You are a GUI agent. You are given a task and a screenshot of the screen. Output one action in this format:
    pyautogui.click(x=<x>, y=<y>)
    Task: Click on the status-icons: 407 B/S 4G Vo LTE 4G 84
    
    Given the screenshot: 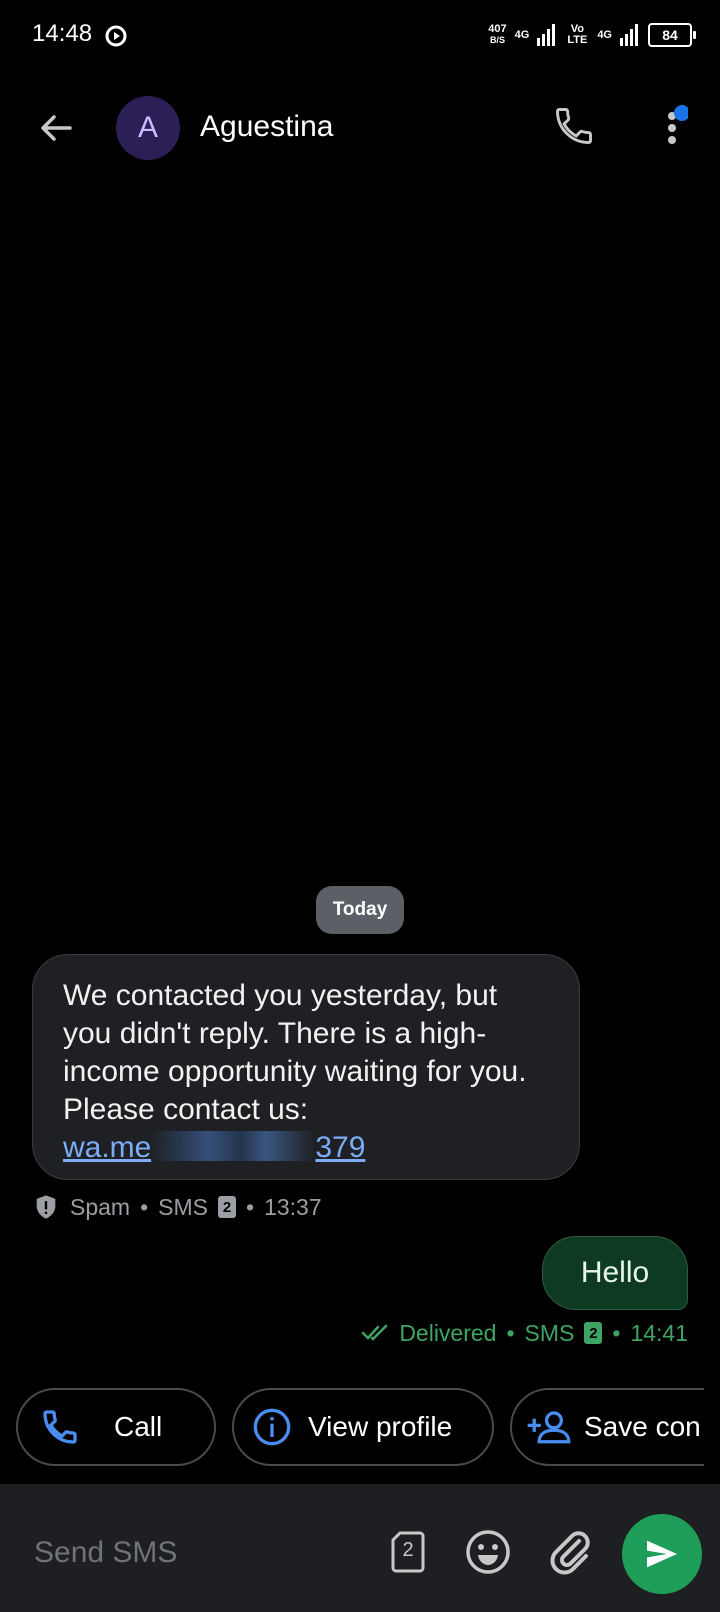 What is the action you would take?
    pyautogui.click(x=592, y=35)
    